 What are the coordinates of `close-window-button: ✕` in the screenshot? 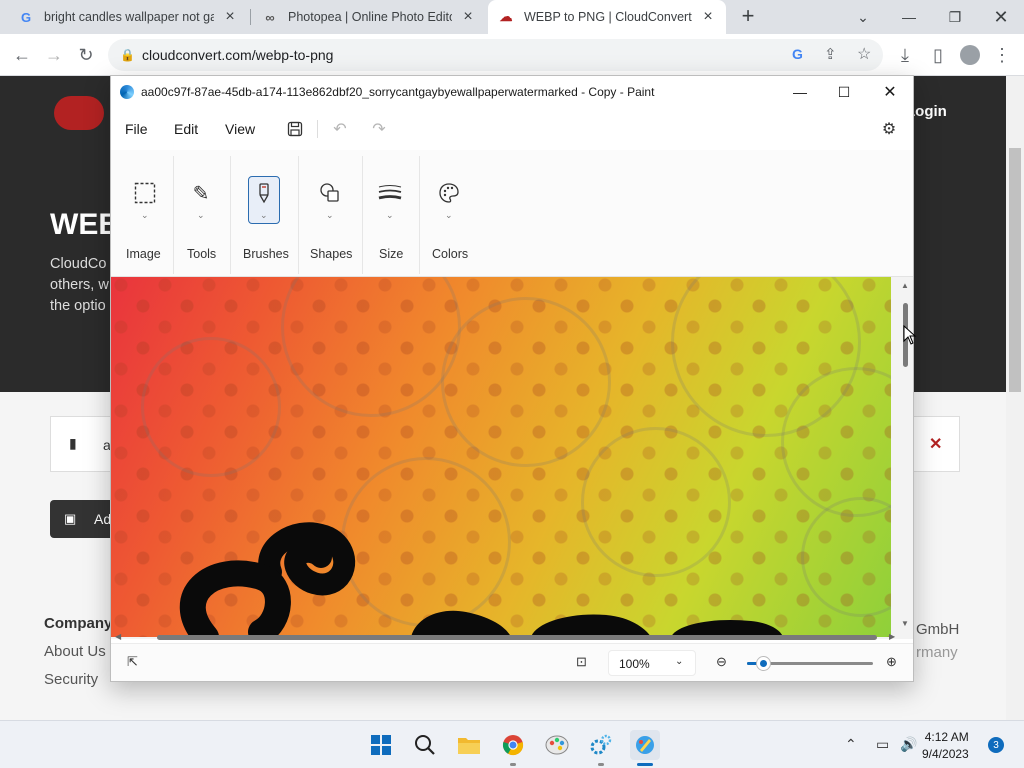 It's located at (1001, 17).